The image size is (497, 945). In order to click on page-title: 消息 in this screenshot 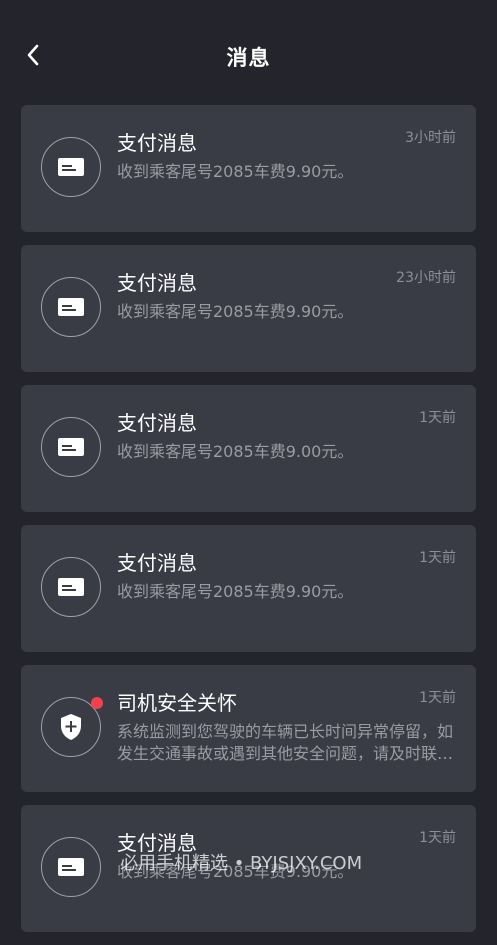, I will do `click(248, 58)`.